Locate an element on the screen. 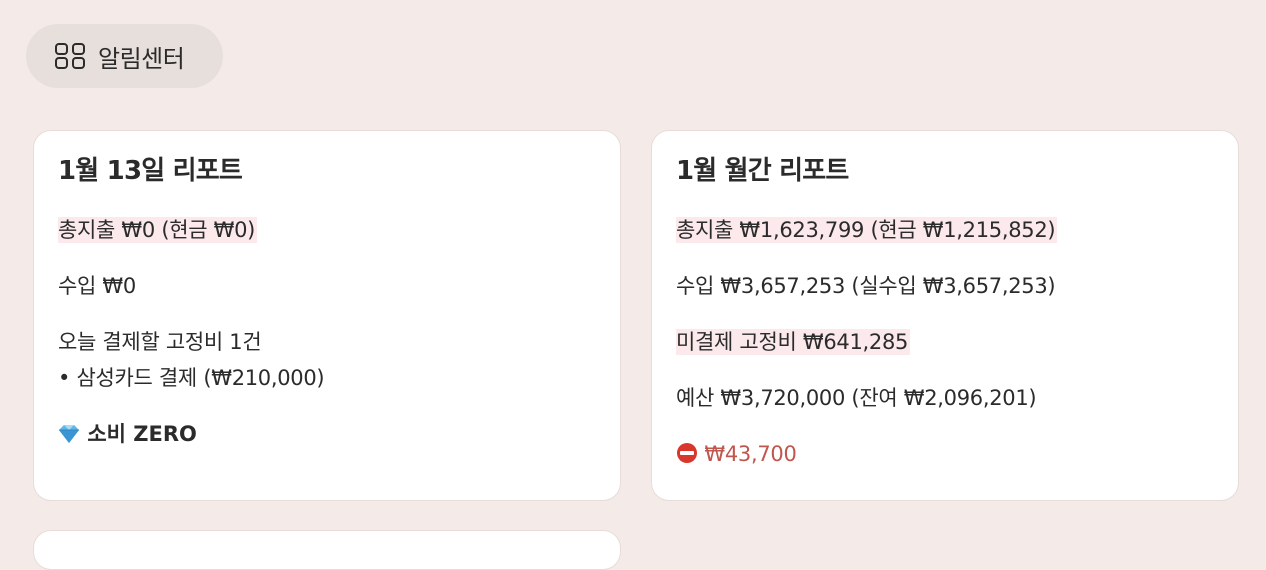 This screenshot has width=1266, height=570. diamond-icon is located at coordinates (72, 434).